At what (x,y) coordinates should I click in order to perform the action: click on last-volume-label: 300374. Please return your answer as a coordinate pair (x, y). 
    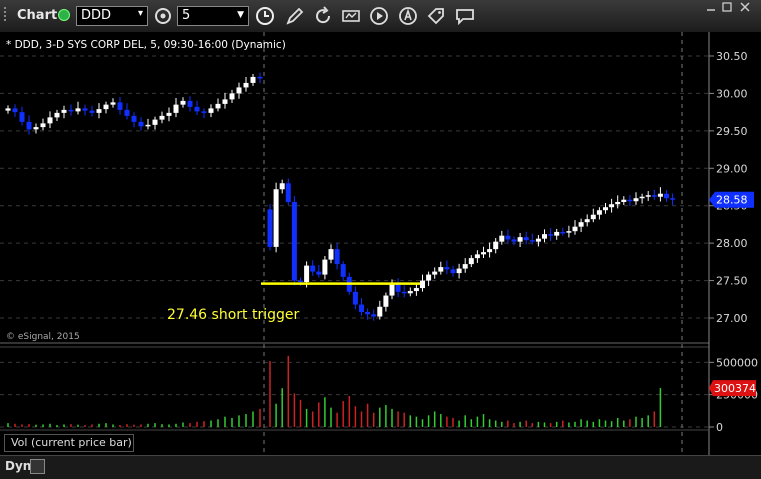
    Looking at the image, I should click on (735, 388).